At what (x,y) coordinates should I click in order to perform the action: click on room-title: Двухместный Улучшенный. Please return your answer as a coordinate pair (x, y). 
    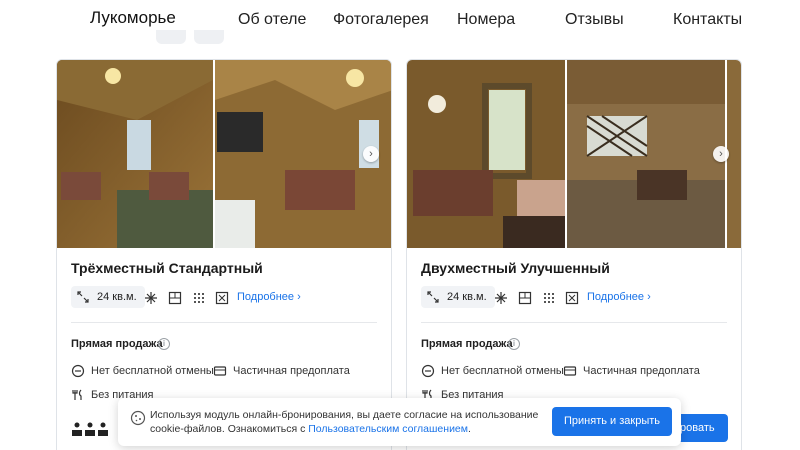
    Looking at the image, I should click on (515, 268).